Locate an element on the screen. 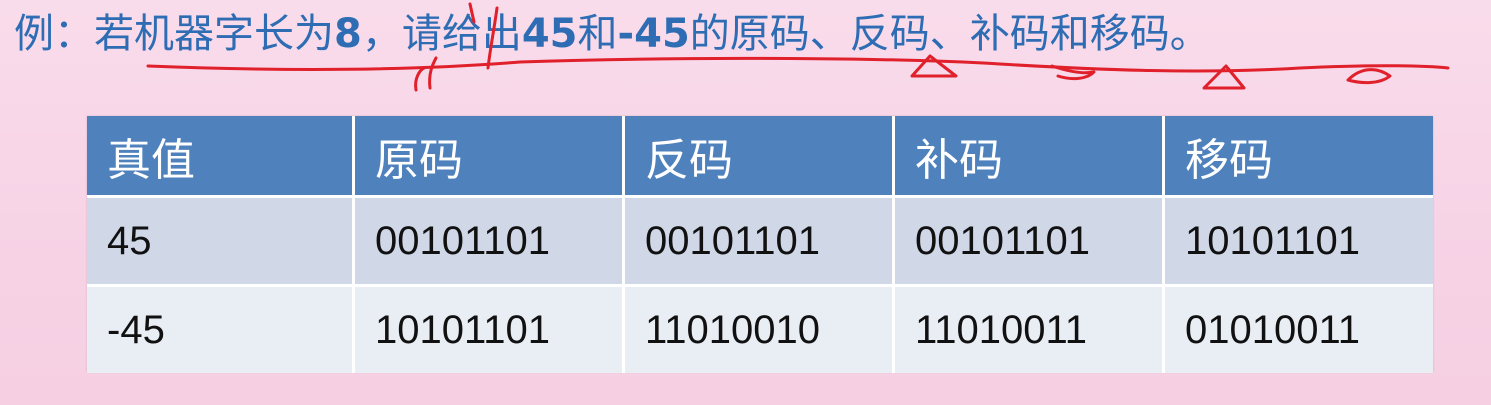 This screenshot has width=1491, height=405. header-offset-binary: 移码 is located at coordinates (1299, 157).